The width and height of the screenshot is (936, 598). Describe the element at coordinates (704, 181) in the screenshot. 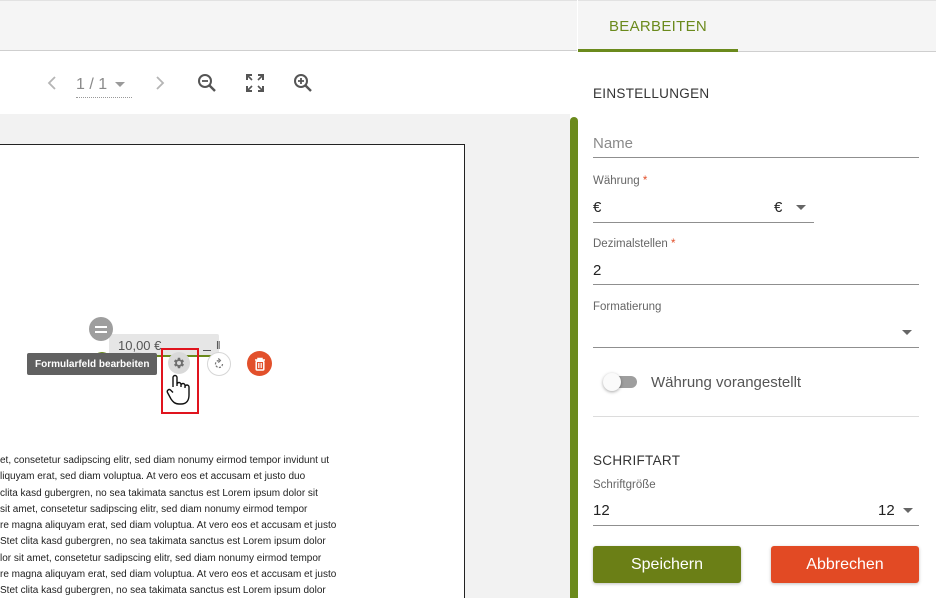

I see `currency-label: Währung *` at that location.